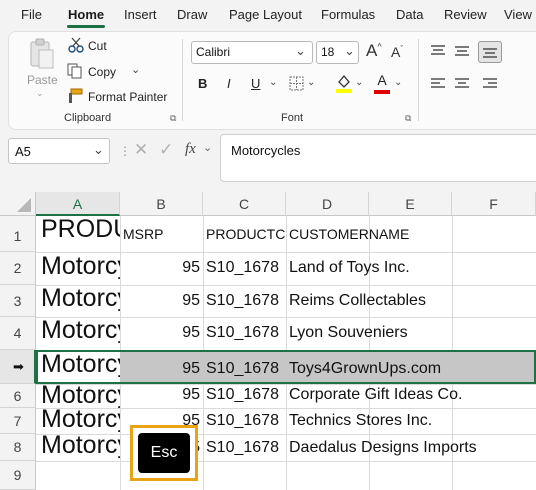 The height and width of the screenshot is (490, 536). I want to click on select-all-corner, so click(18, 204).